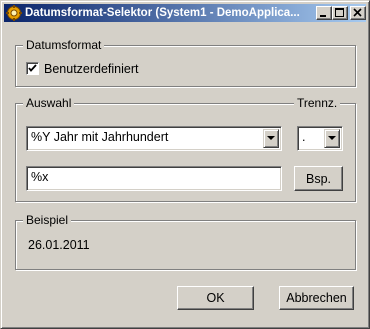 This screenshot has width=370, height=329. Describe the element at coordinates (215, 298) in the screenshot. I see `ok-button: OK` at that location.